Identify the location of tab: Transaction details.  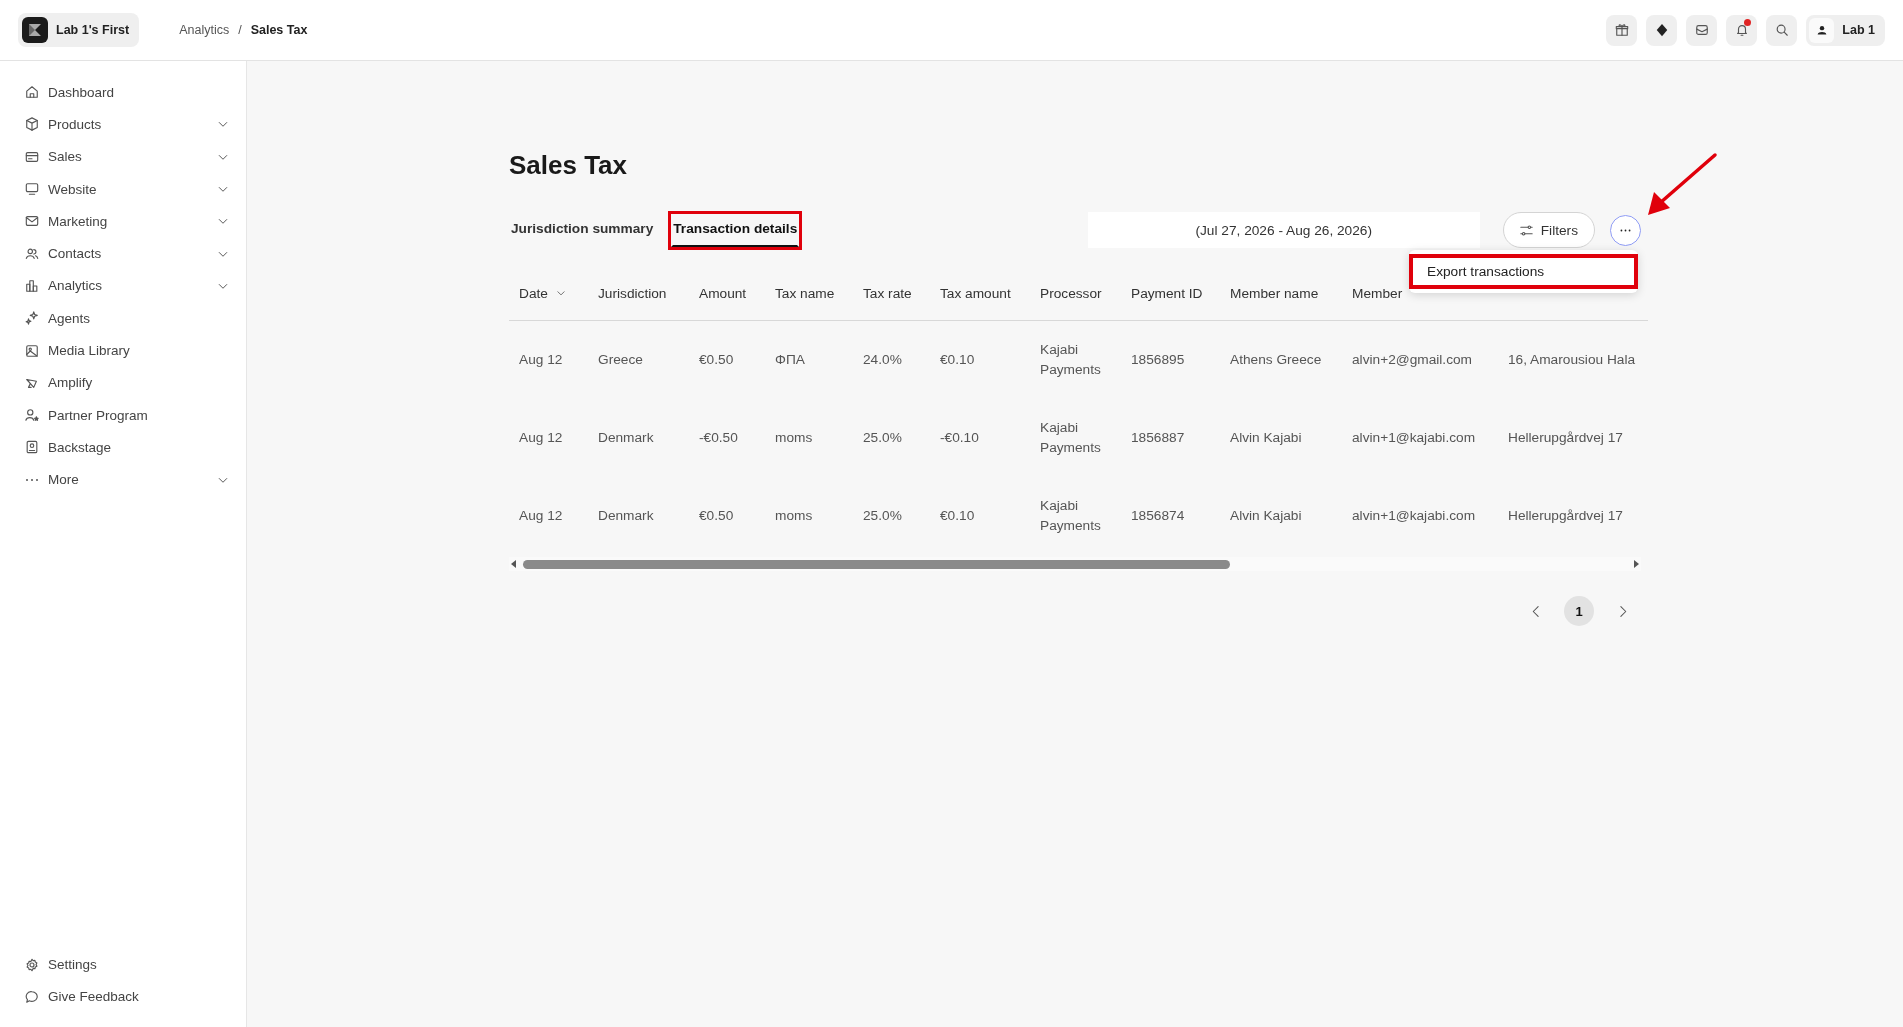
(735, 230).